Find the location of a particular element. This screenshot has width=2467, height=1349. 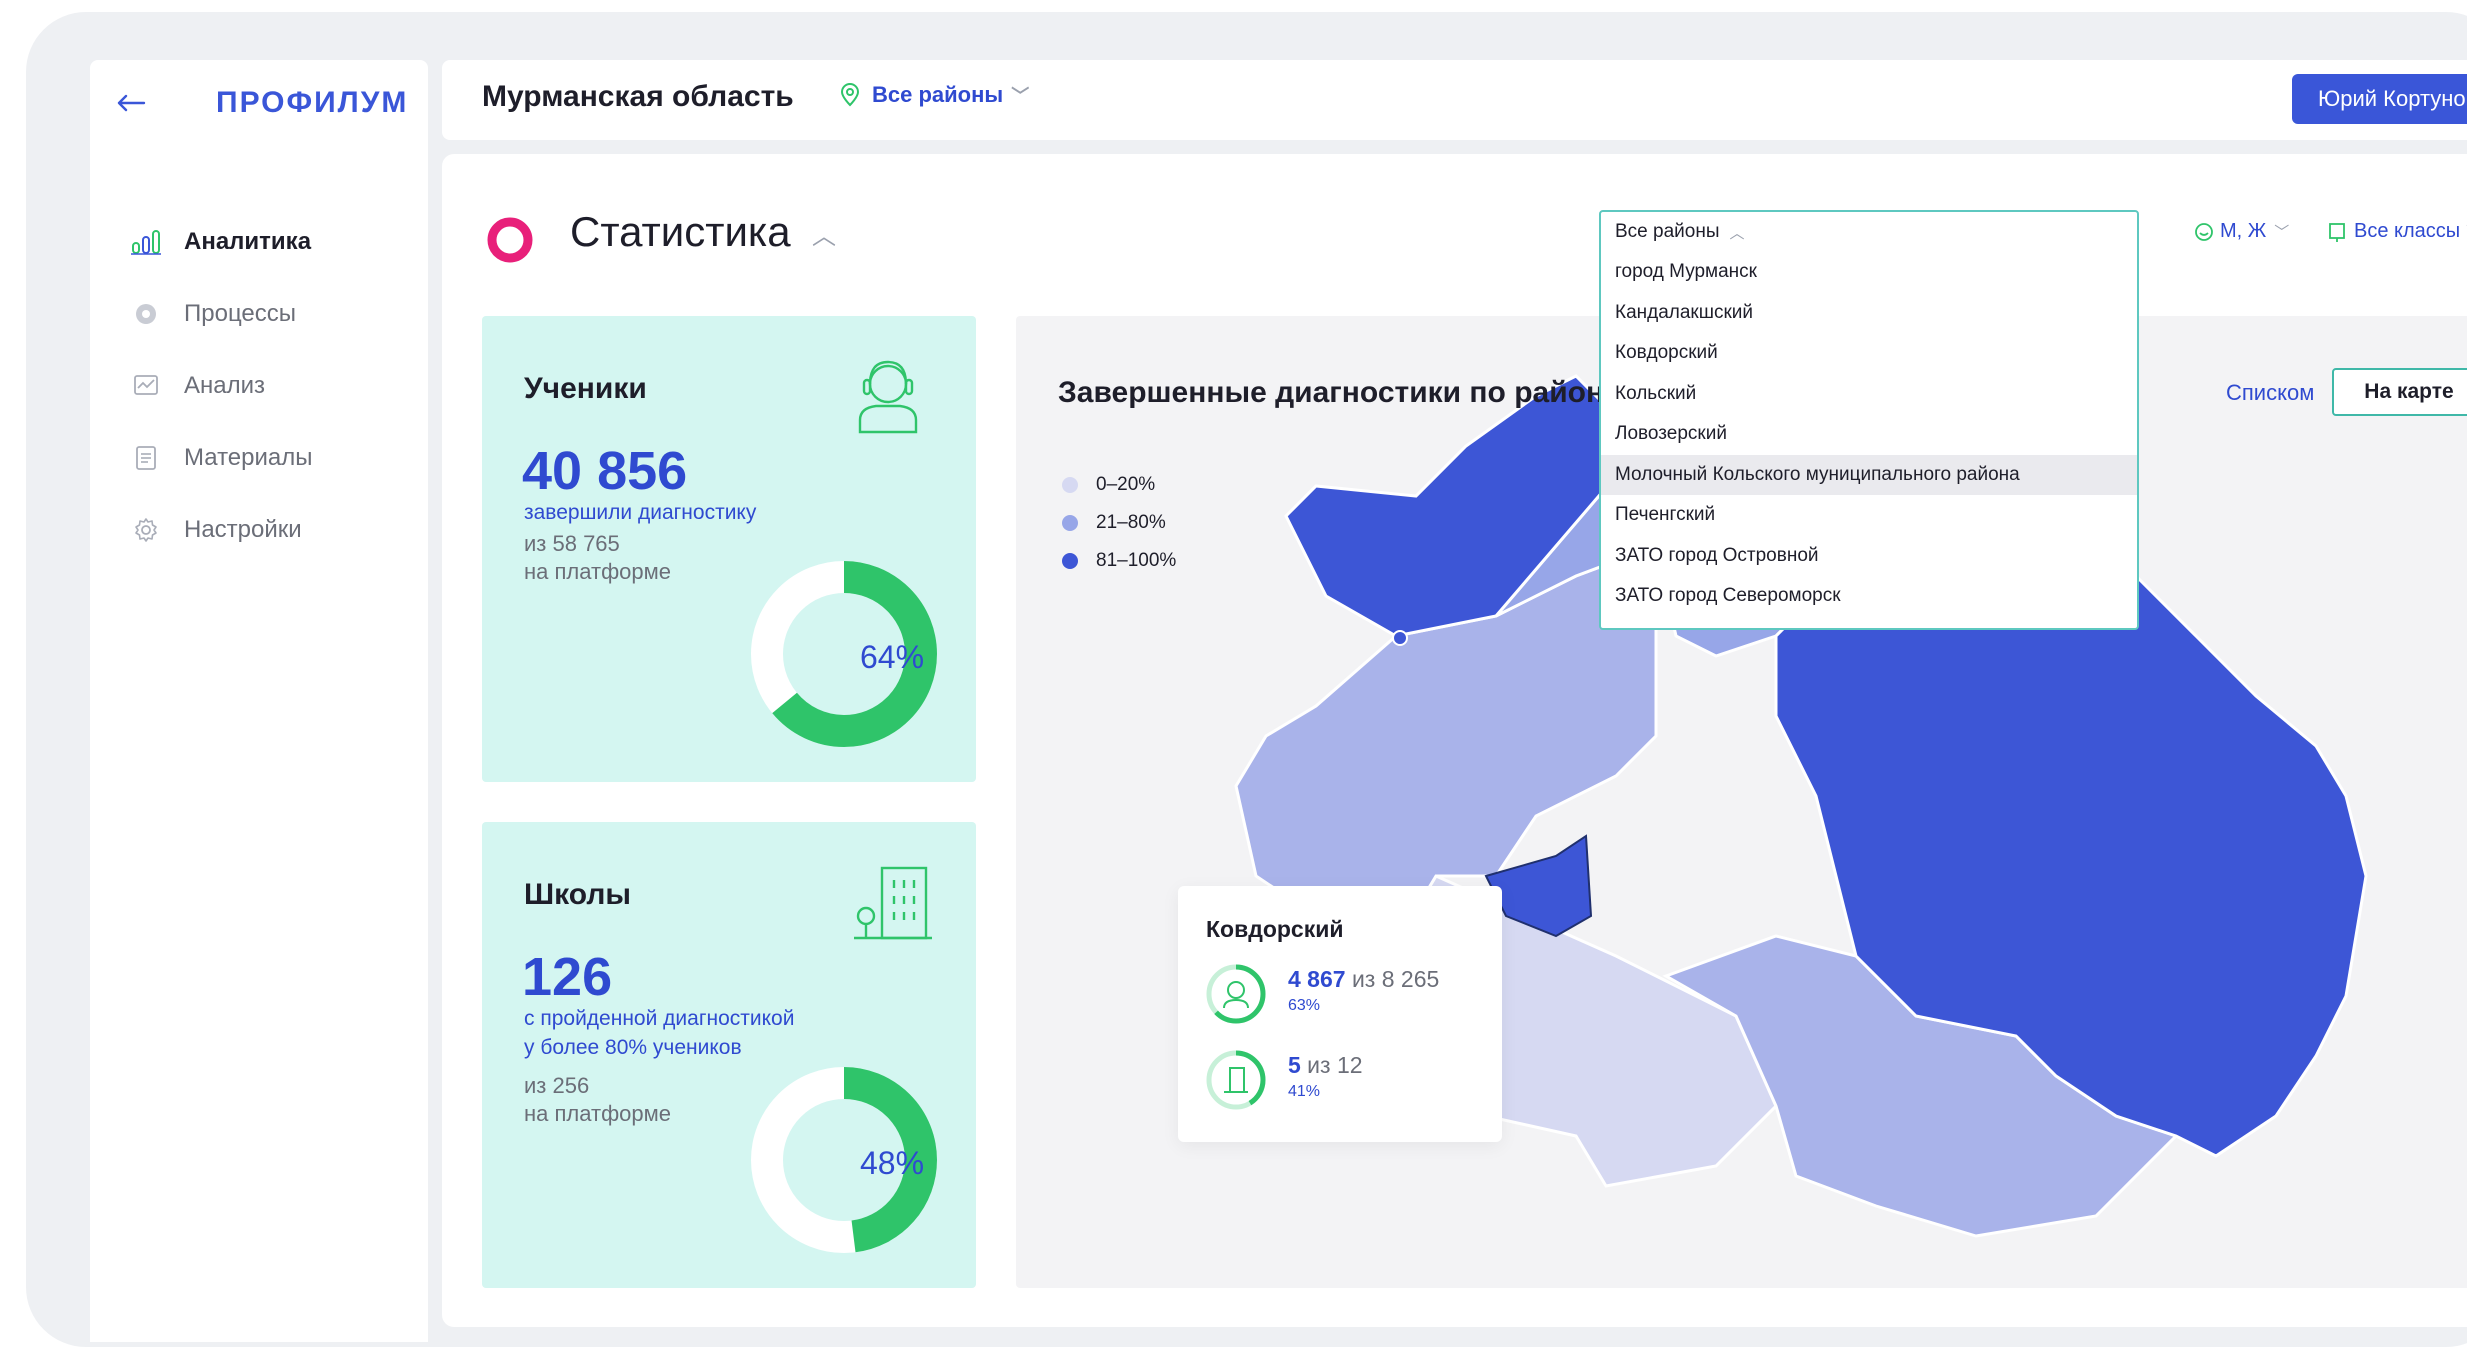

gender-filter: М, Ж ﹀ is located at coordinates (2241, 231).